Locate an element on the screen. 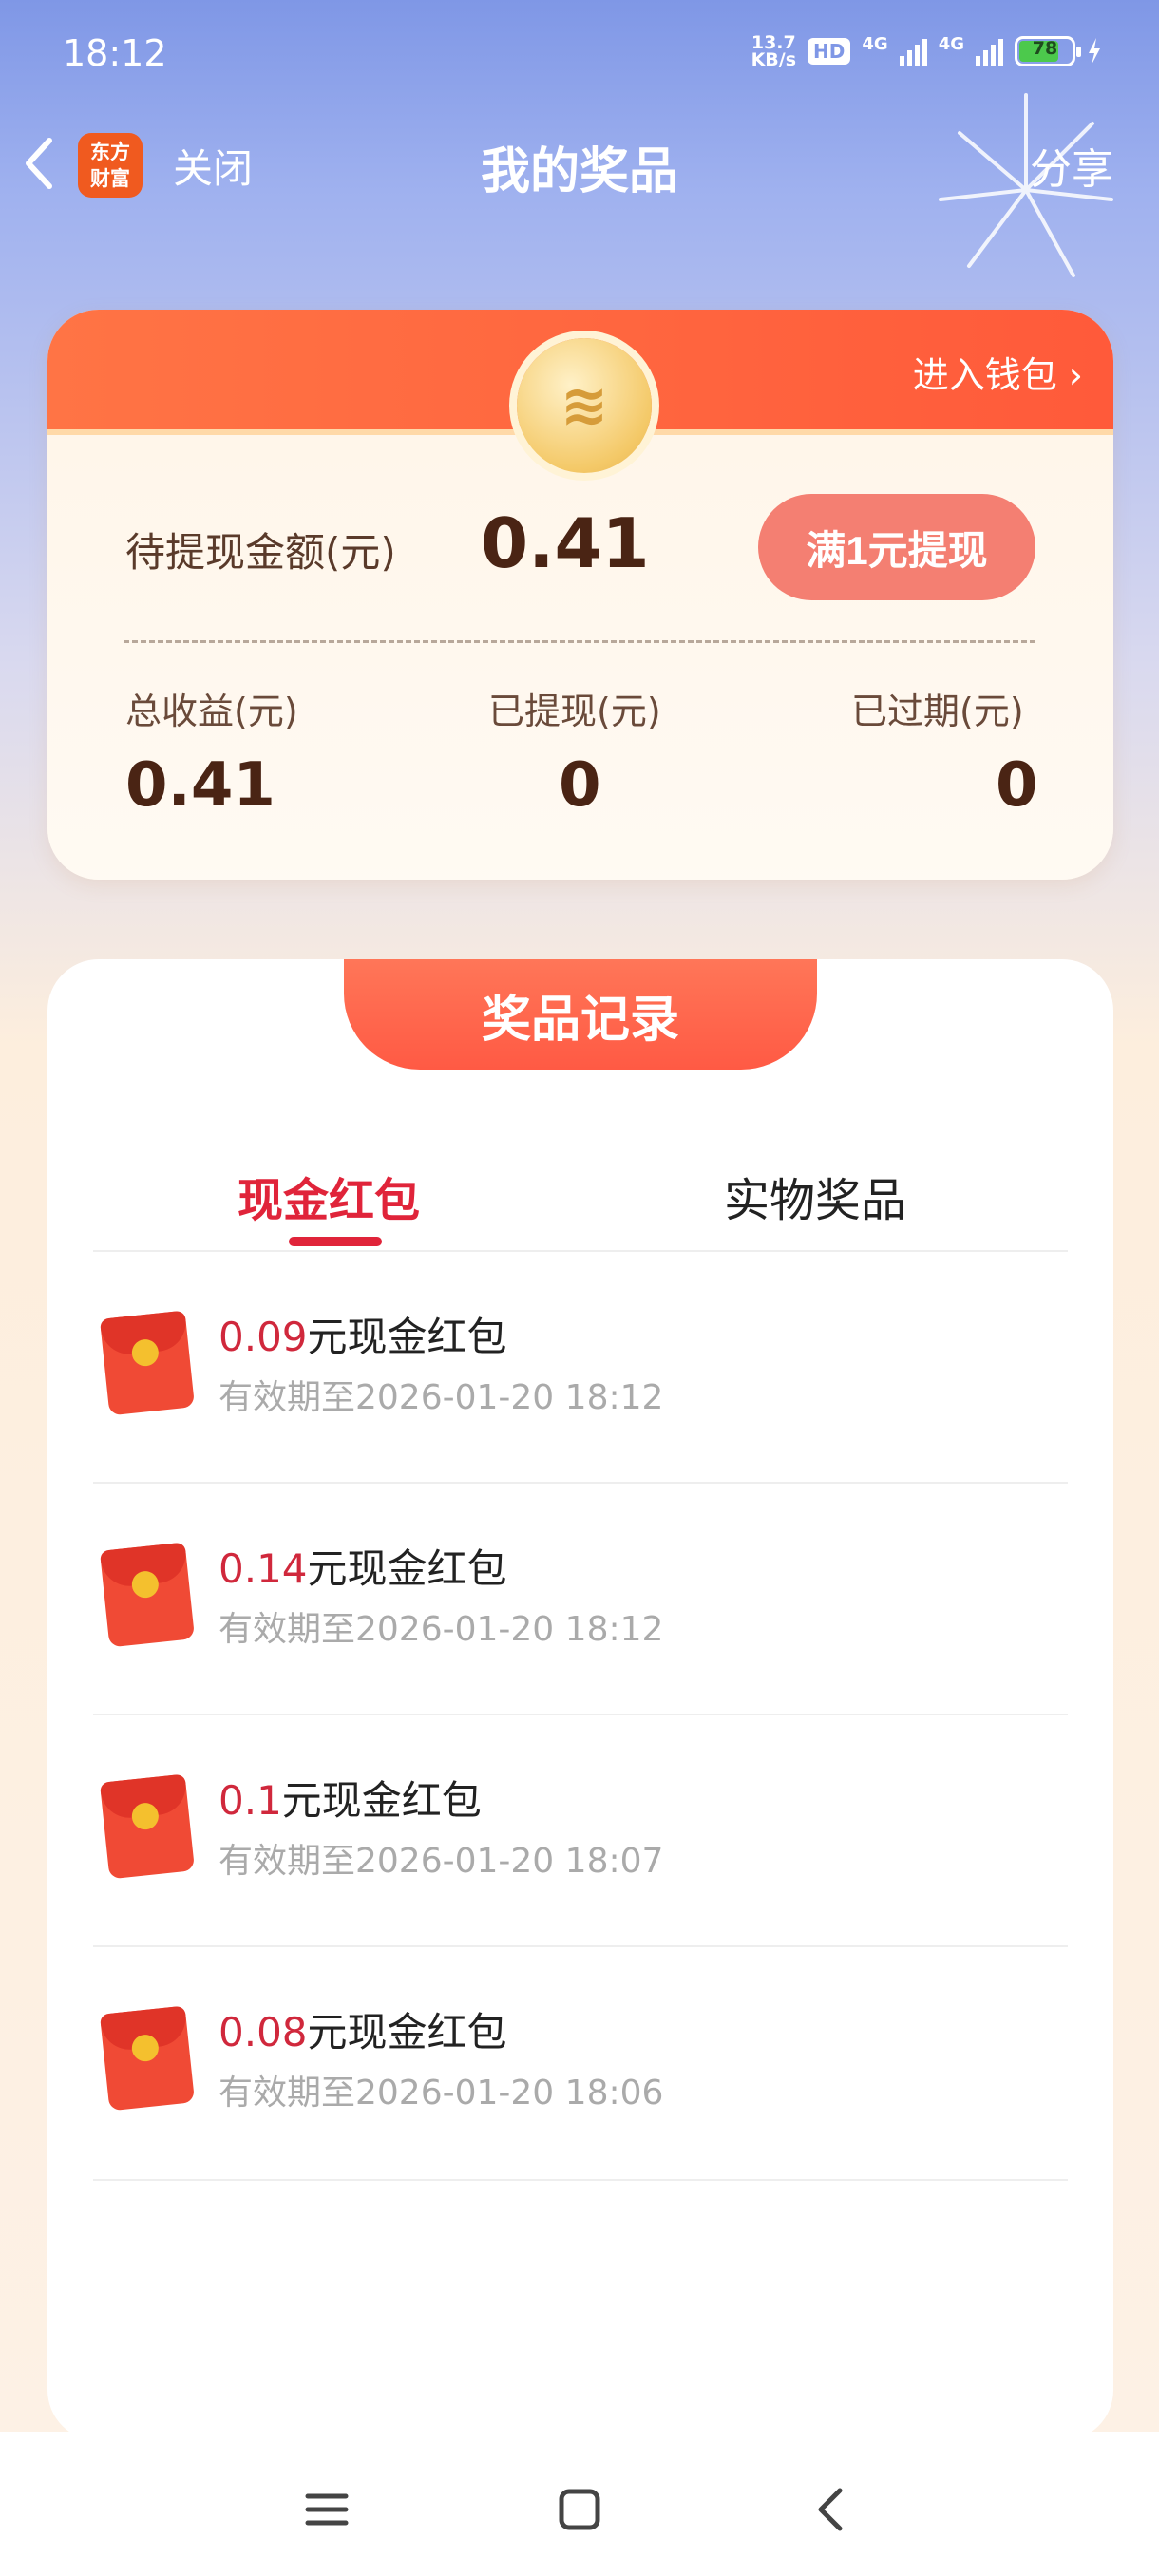 The width and height of the screenshot is (1159, 2576). firework-decoration is located at coordinates (1026, 185).